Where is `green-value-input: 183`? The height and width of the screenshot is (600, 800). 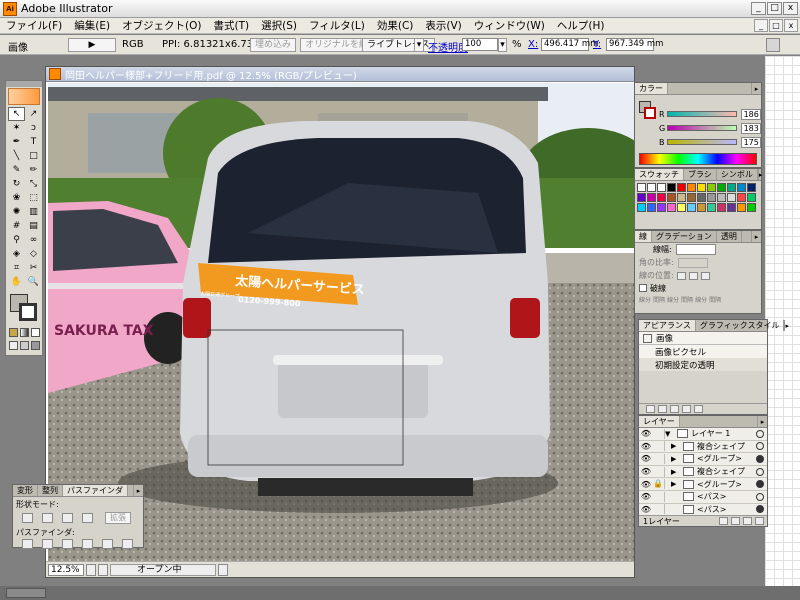 green-value-input: 183 is located at coordinates (750, 128).